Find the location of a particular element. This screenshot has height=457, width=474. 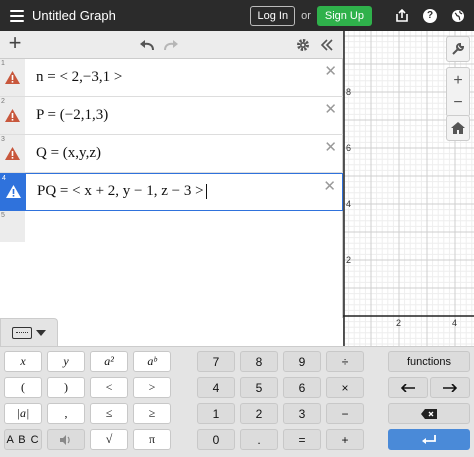

key-label: a² is located at coordinates (109, 361).